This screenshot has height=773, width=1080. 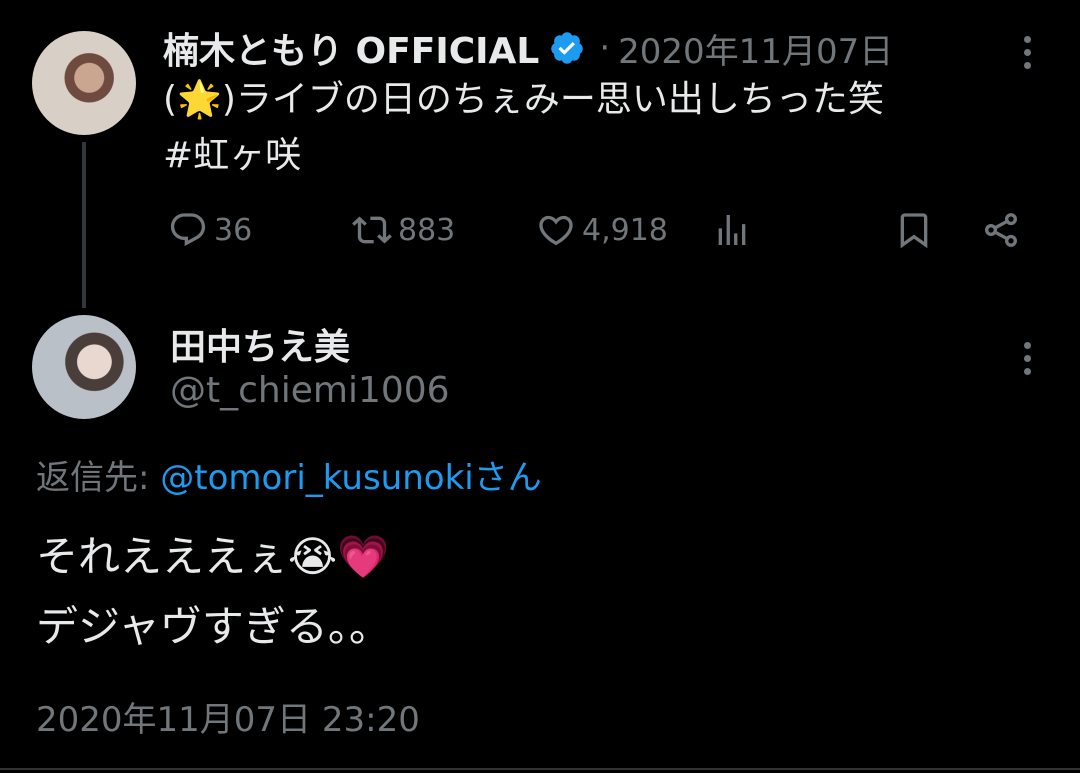 I want to click on tweet1-author-name: 楠木ともり OFFICIAL, so click(x=351, y=48).